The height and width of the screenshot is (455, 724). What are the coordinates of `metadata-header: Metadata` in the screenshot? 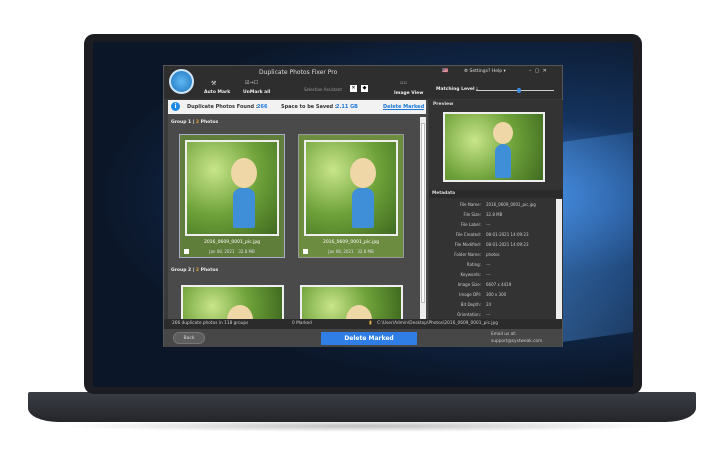 It's located at (496, 194).